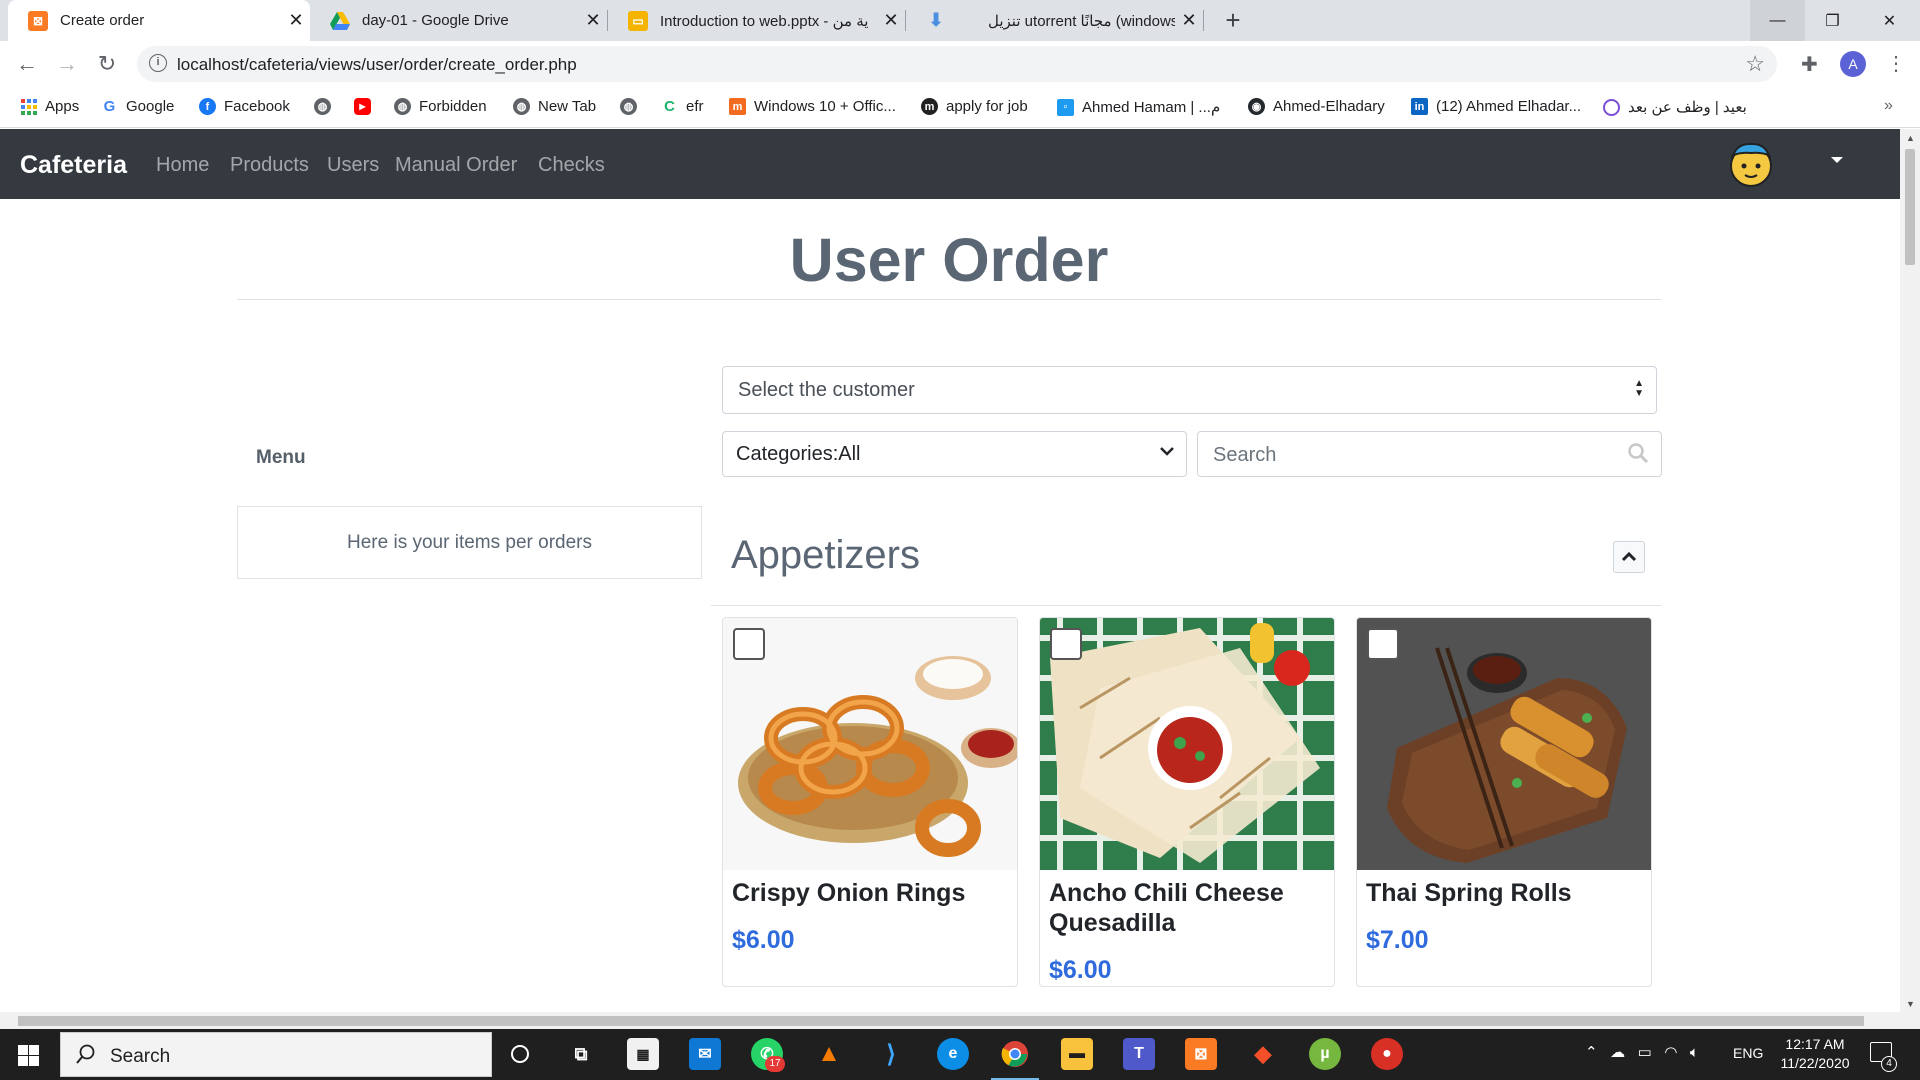 The width and height of the screenshot is (1920, 1080). What do you see at coordinates (244, 106) in the screenshot?
I see `bookmark-facebook: f Facebook` at bounding box center [244, 106].